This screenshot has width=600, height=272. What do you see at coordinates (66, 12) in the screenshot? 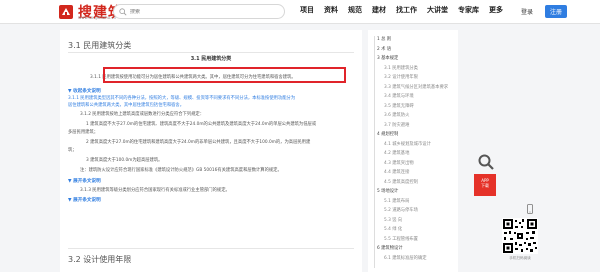
I see `logo-mark-icon` at bounding box center [66, 12].